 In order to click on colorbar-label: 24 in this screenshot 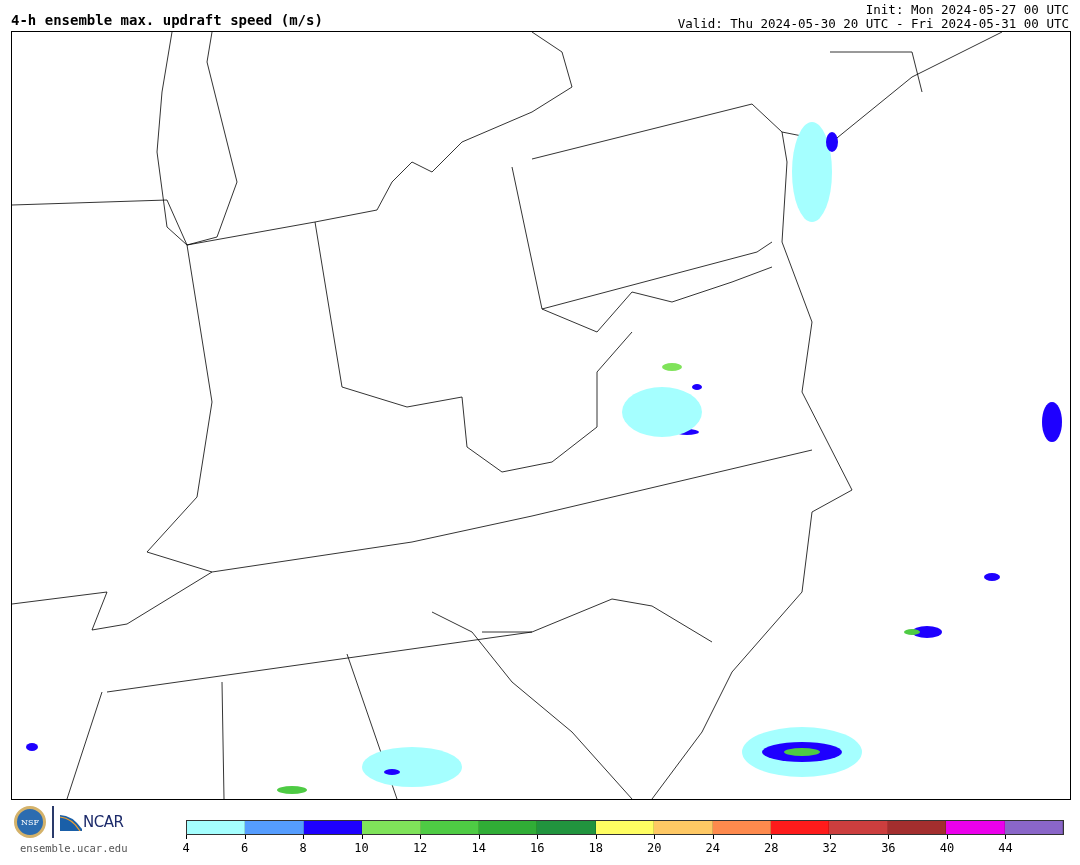, I will do `click(712, 848)`.